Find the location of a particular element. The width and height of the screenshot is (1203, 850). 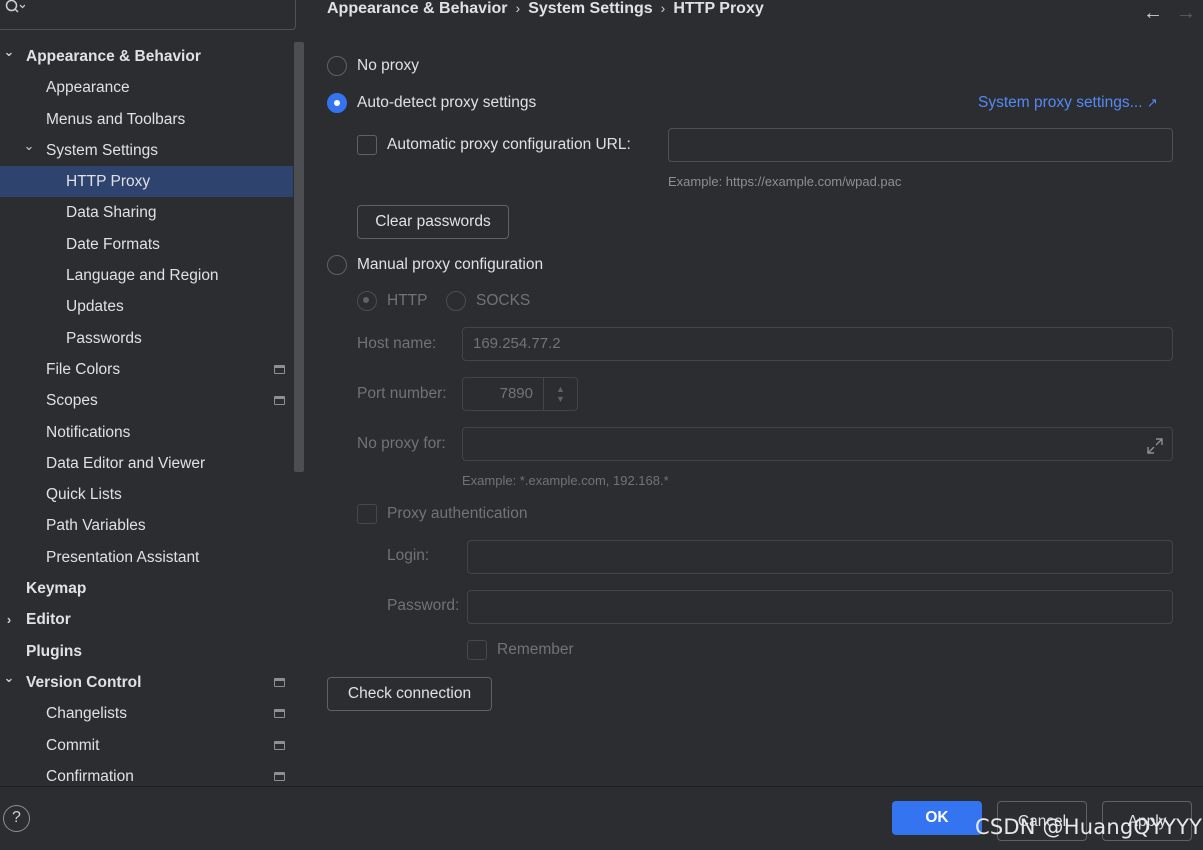

sidebar-item-path-variables: Path Variables is located at coordinates (146, 525).